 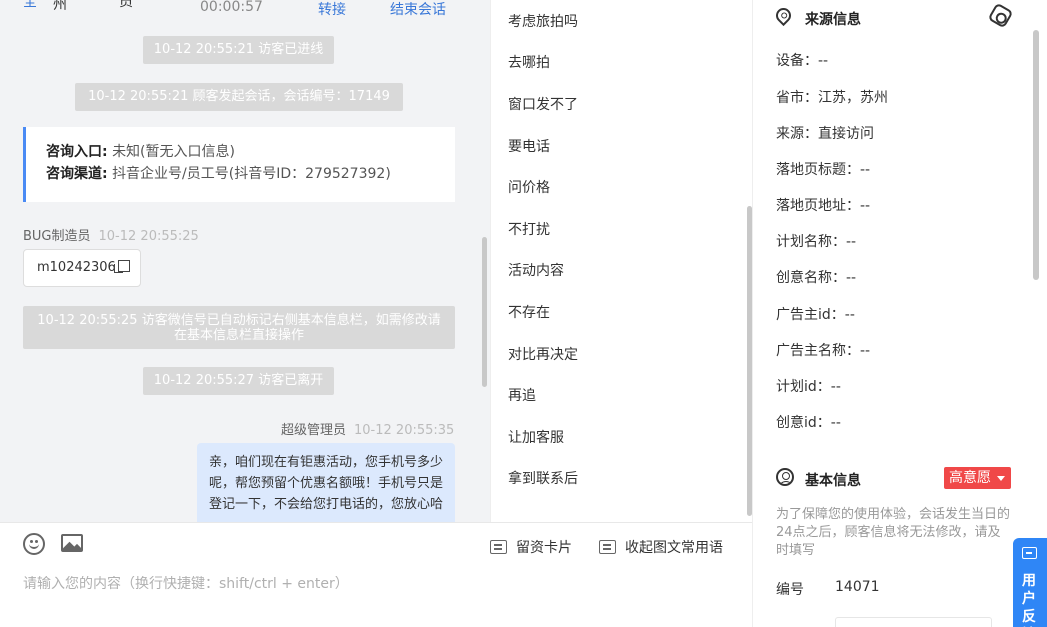 I want to click on field-value: 直接访问, so click(x=846, y=134).